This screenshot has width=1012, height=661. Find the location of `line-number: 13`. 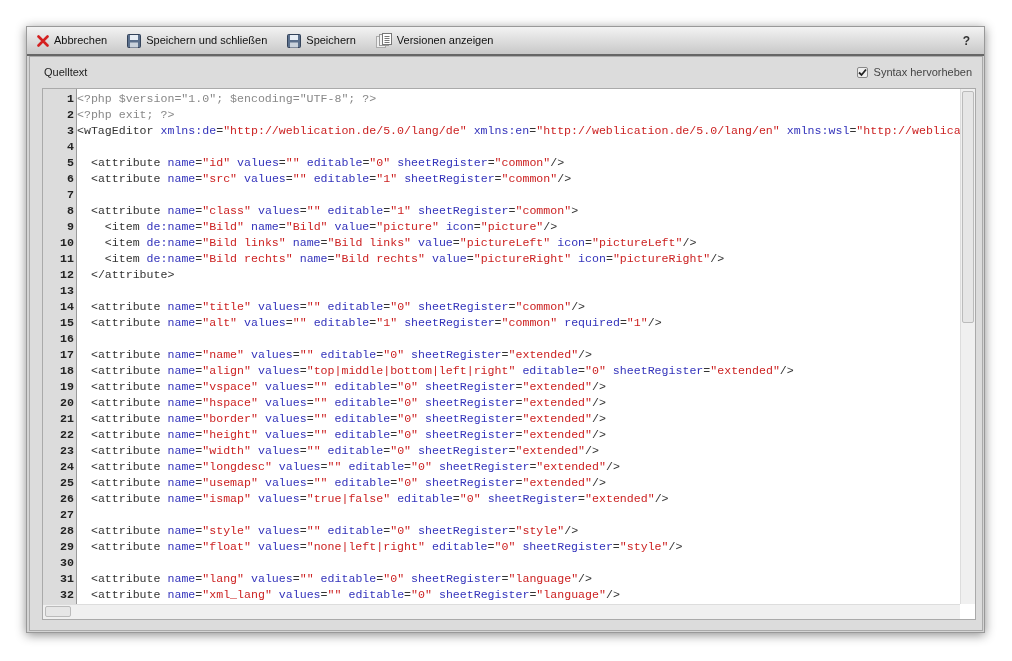

line-number: 13 is located at coordinates (67, 291).